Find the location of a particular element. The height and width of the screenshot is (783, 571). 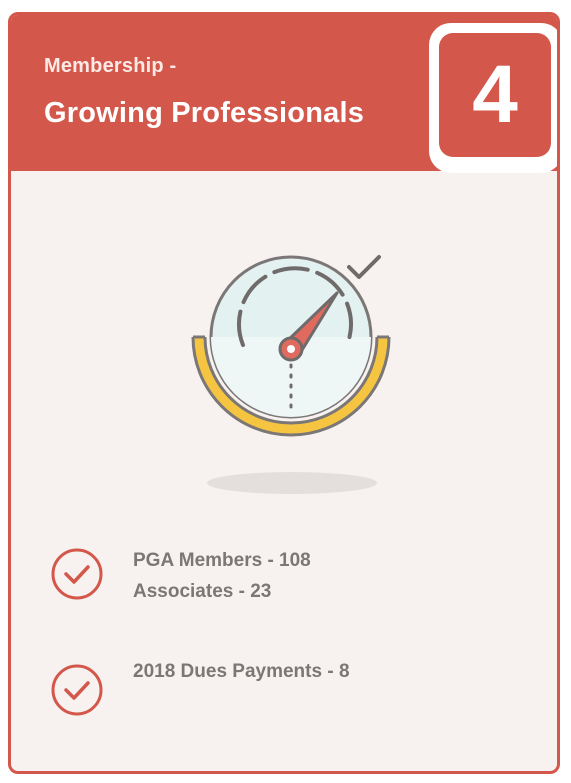

number-badge: 4 is located at coordinates (493, 98).